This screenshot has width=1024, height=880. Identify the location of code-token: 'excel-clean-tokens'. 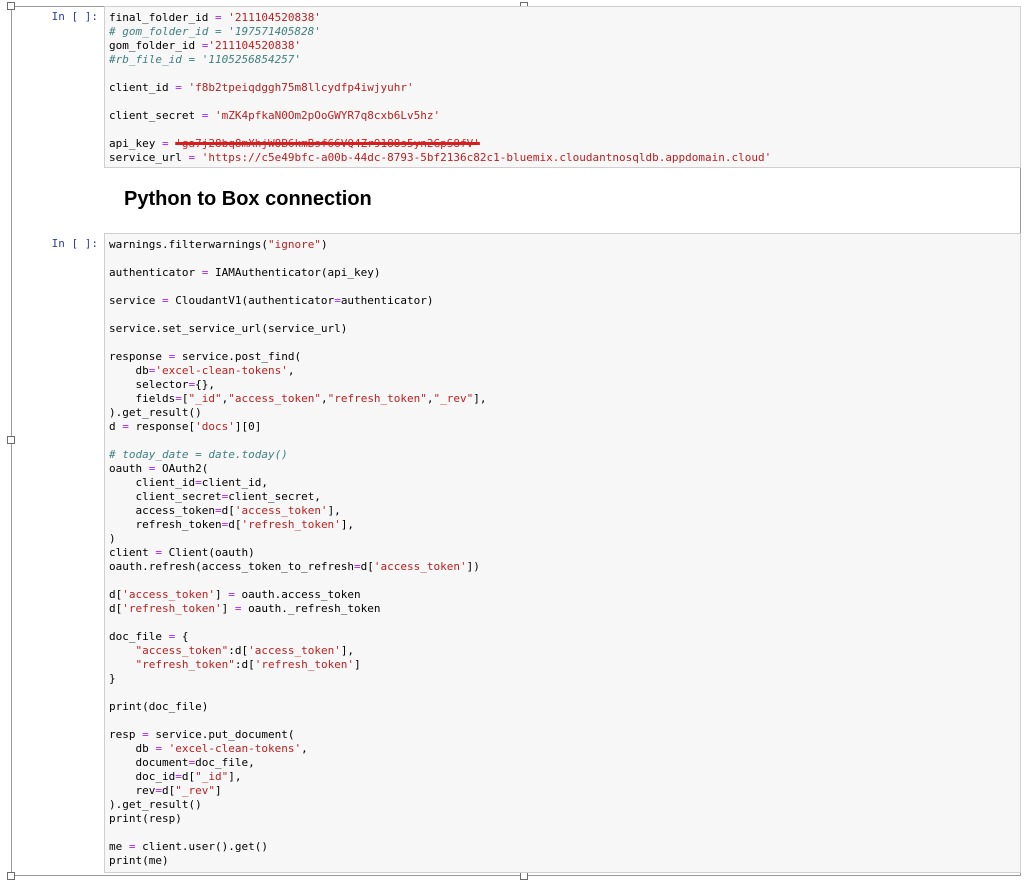
(235, 748).